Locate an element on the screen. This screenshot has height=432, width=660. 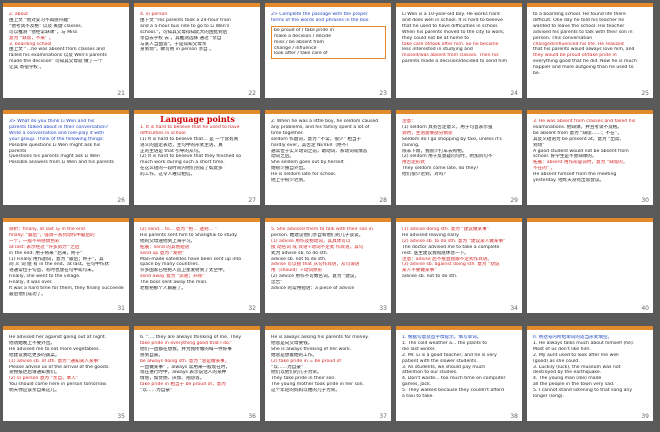
slide-number: 23 is located at coordinates (383, 93).